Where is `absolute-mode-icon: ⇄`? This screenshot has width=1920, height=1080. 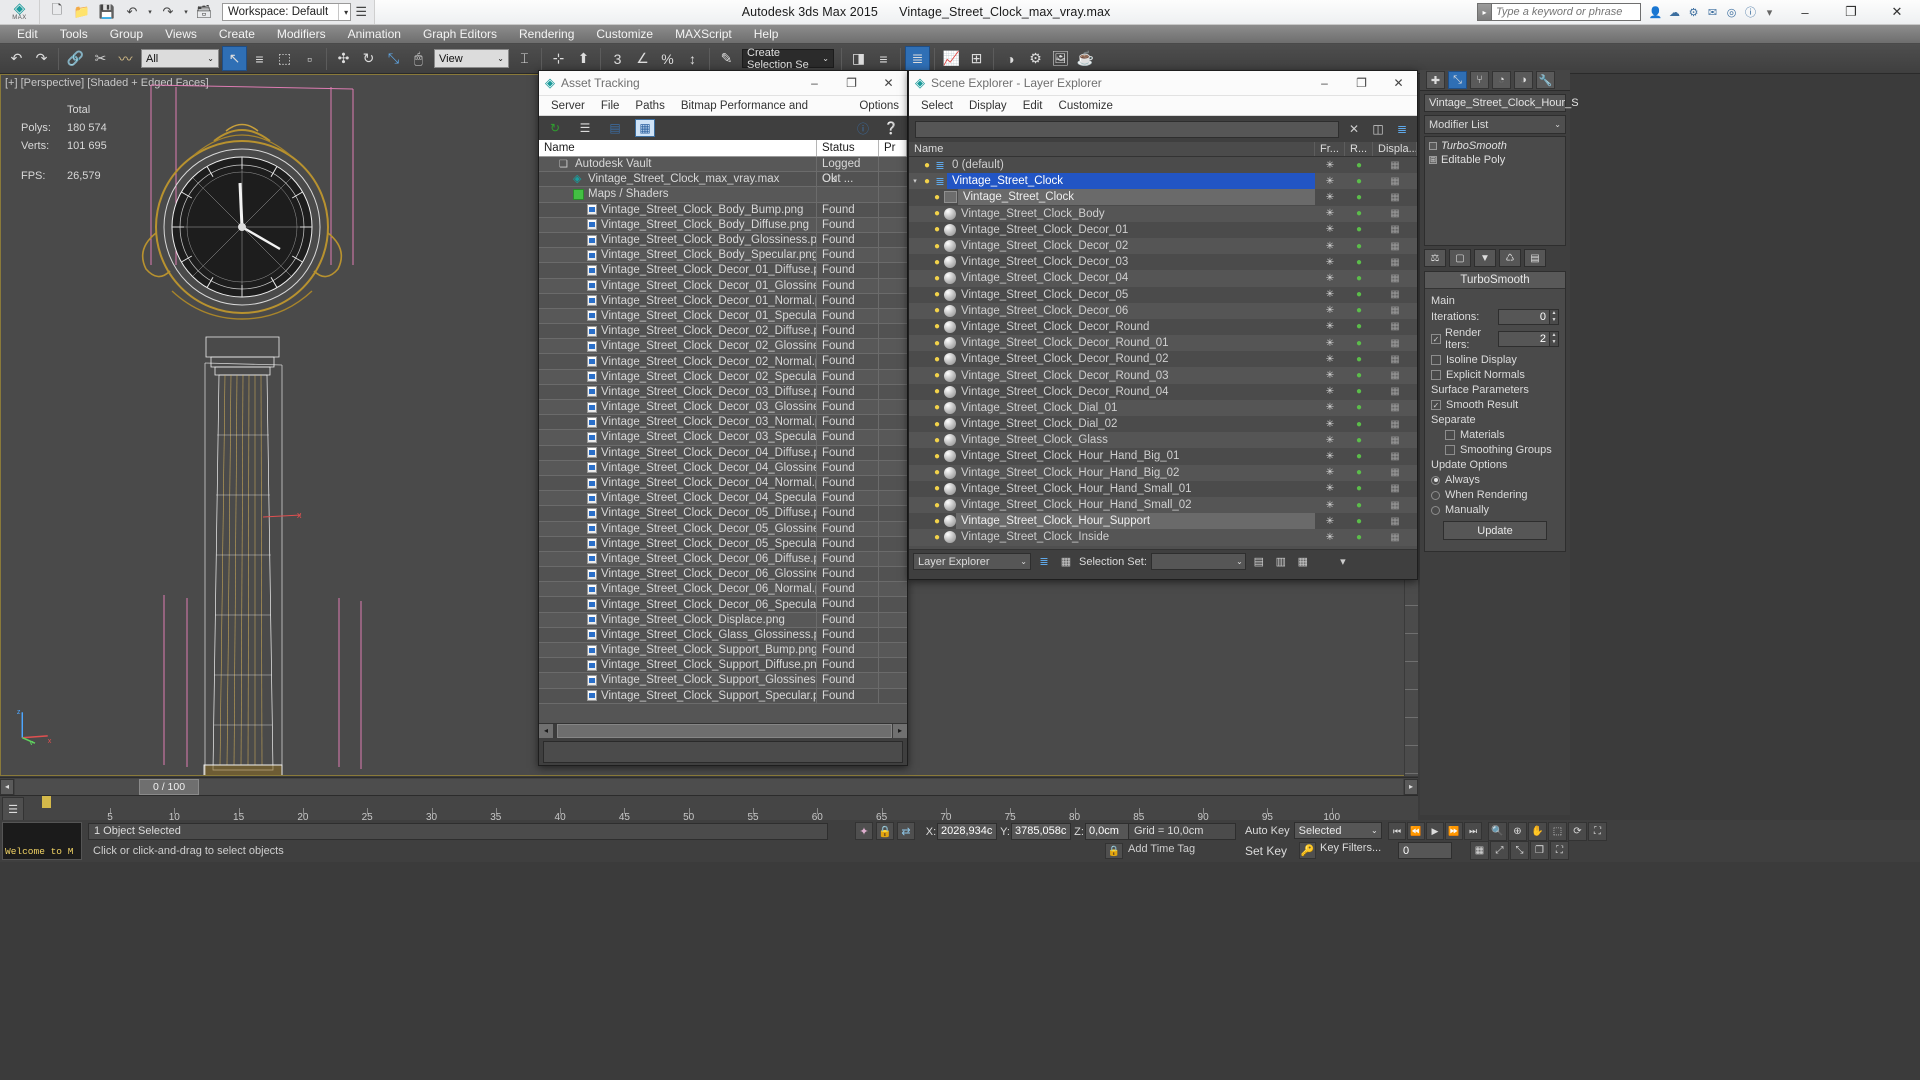 absolute-mode-icon: ⇄ is located at coordinates (906, 831).